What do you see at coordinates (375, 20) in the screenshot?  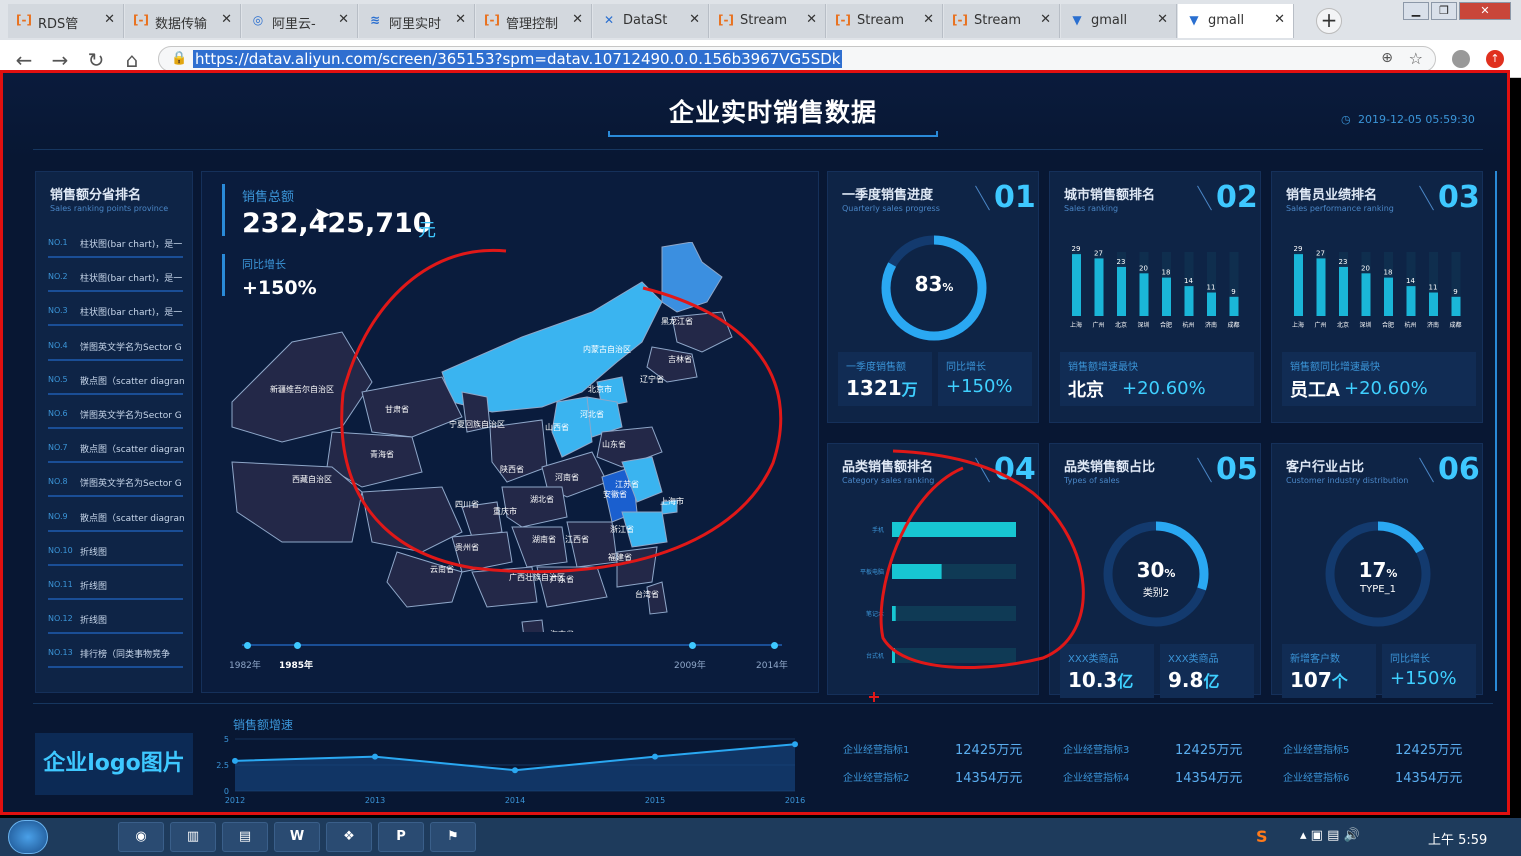 I see `tab-favicon-icon: ≋` at bounding box center [375, 20].